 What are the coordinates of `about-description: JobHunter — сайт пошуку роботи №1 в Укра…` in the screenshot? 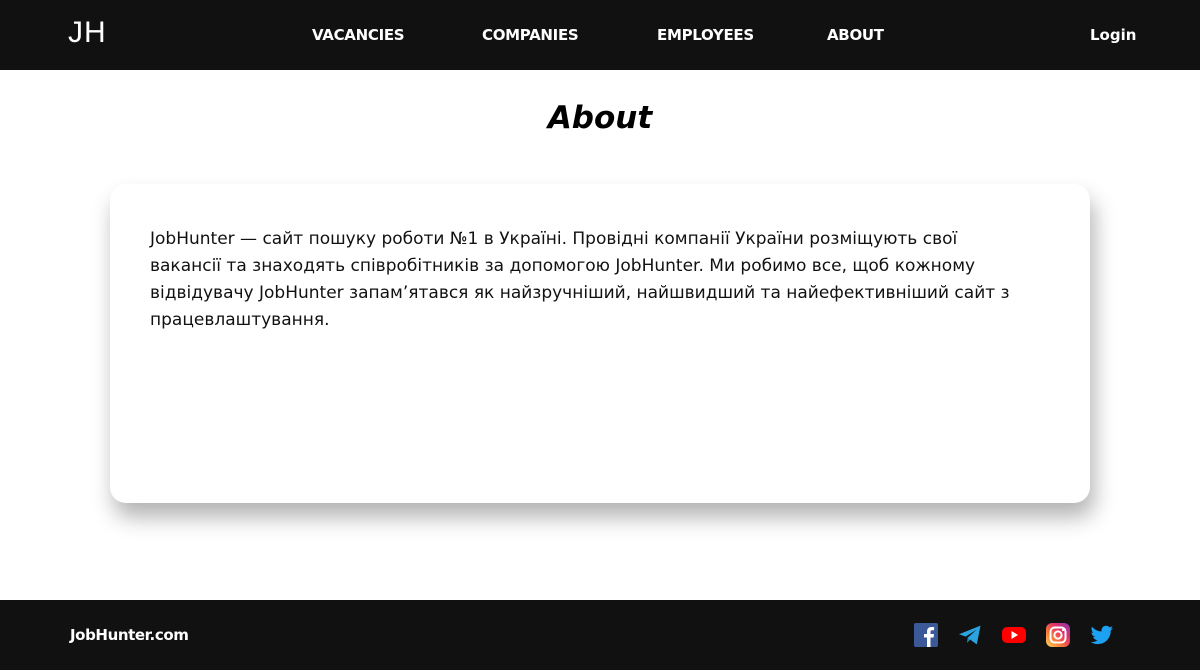 It's located at (580, 279).